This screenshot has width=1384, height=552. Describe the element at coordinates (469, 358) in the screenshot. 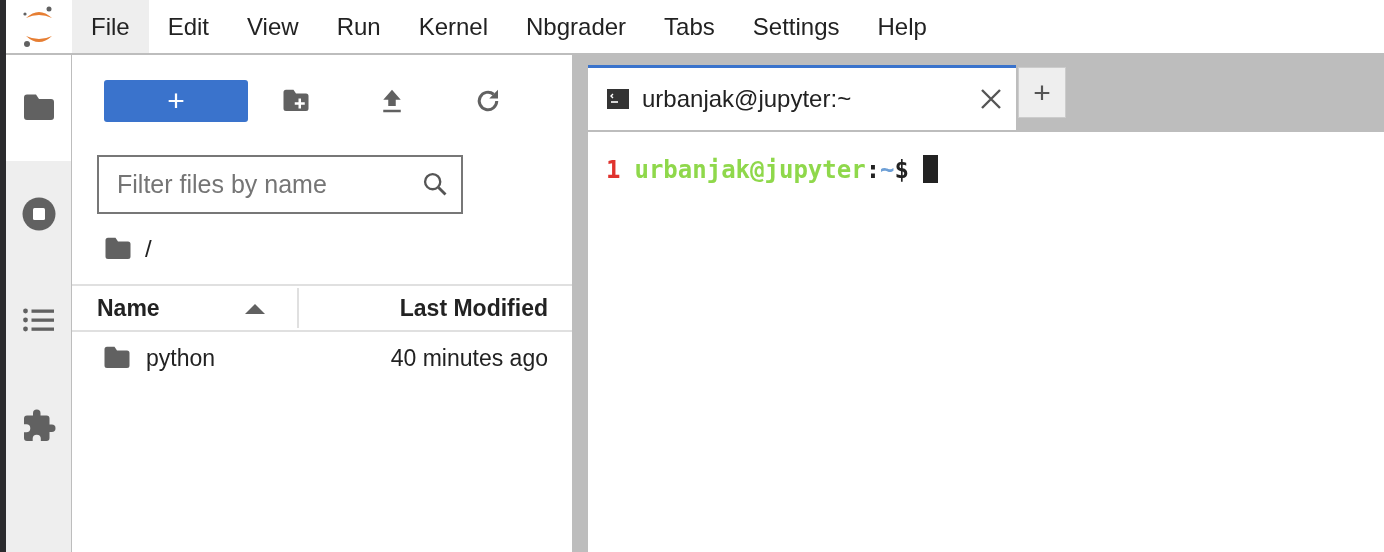

I see `modified-time: 40 minutes ago` at that location.